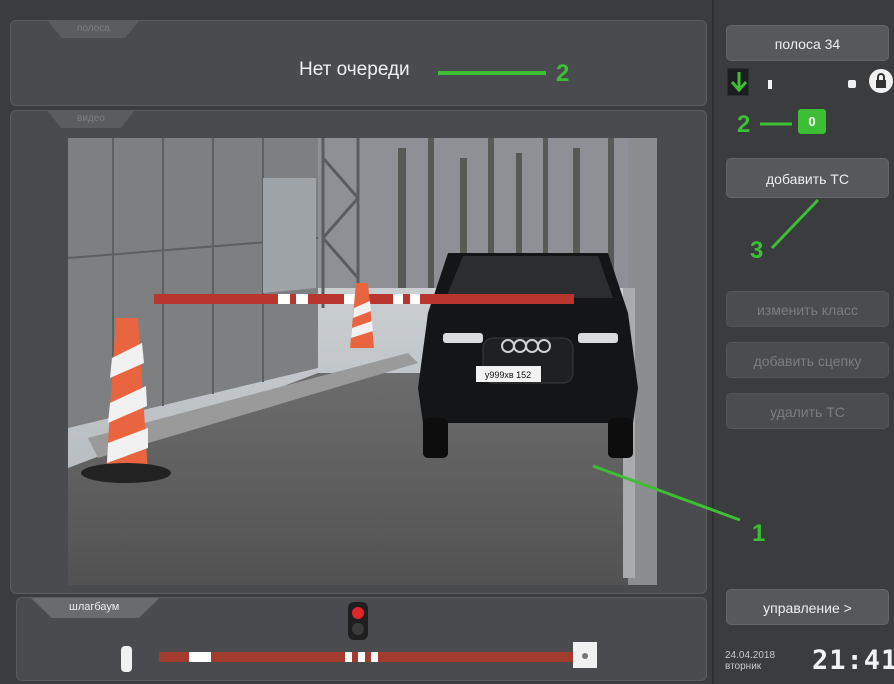 The width and height of the screenshot is (894, 684). Describe the element at coordinates (807, 360) in the screenshot. I see `add-trailer-button: добавить сцепку` at that location.